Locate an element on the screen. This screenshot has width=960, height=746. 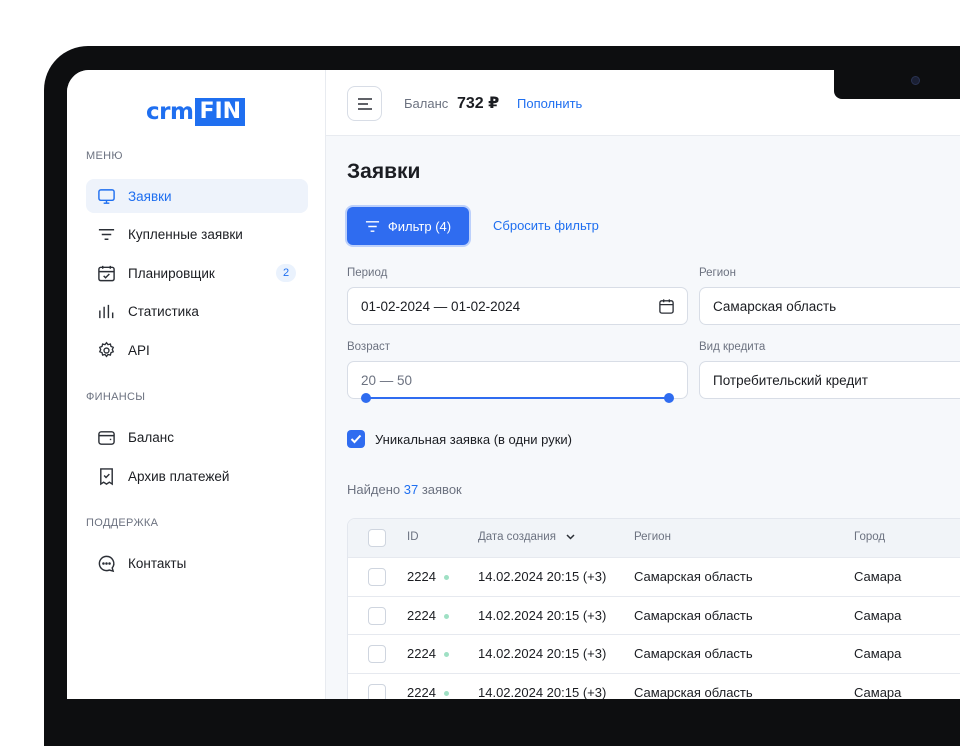
table-header: ID Дата создания Регион Город is located at coordinates (654, 538).